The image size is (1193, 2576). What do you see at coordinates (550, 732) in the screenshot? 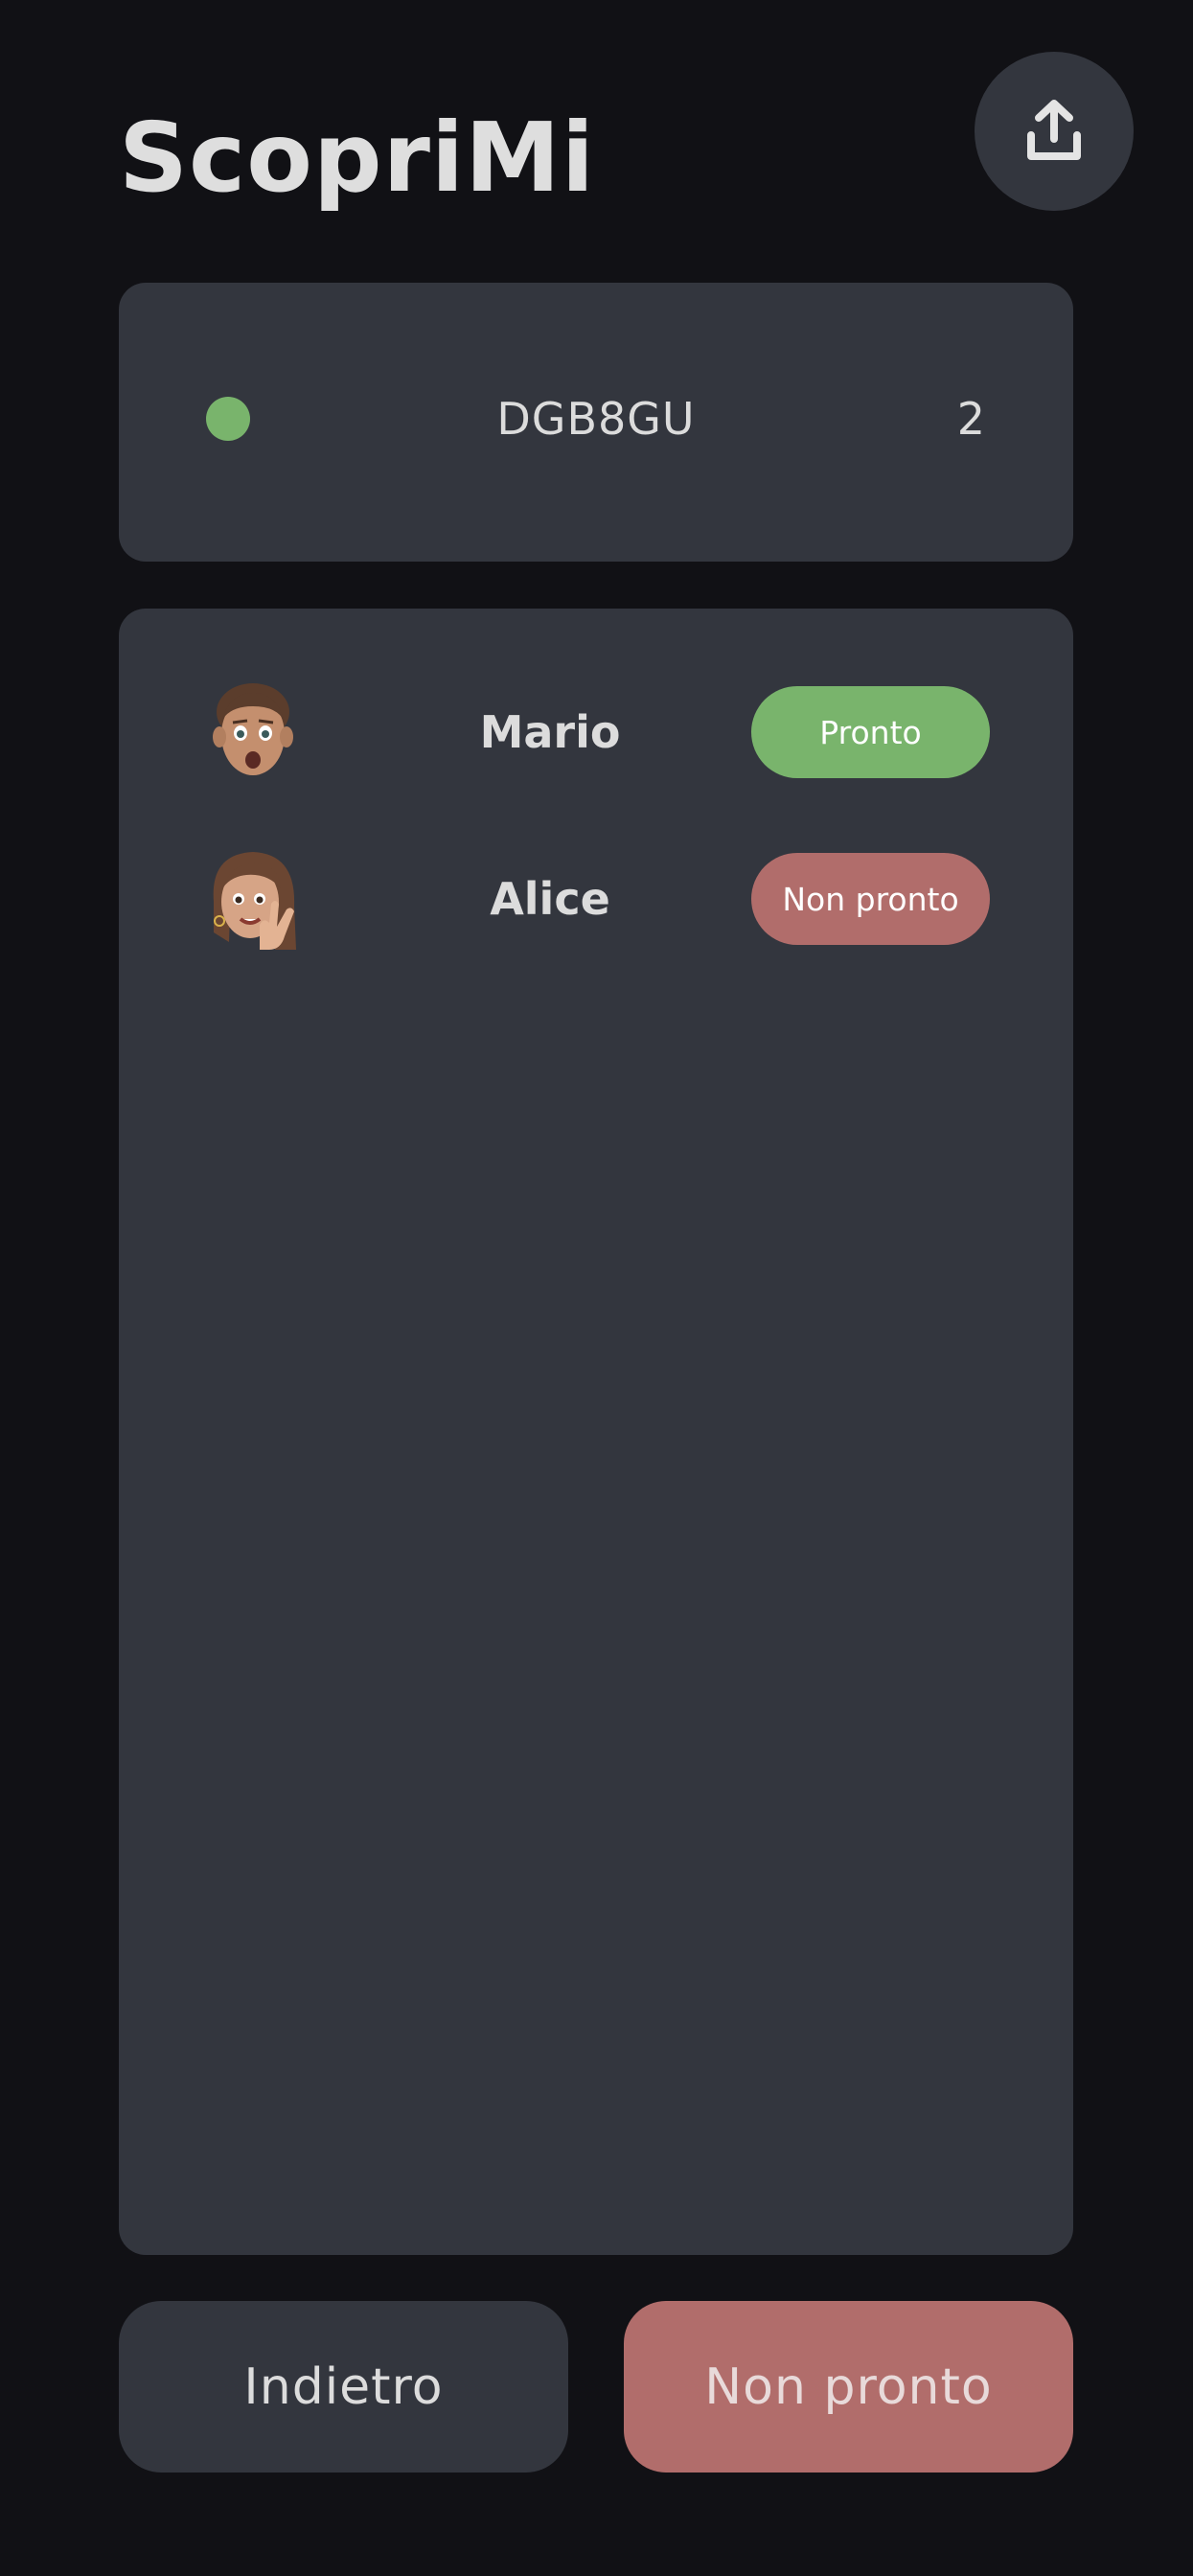
I see `player-name: Mario` at bounding box center [550, 732].